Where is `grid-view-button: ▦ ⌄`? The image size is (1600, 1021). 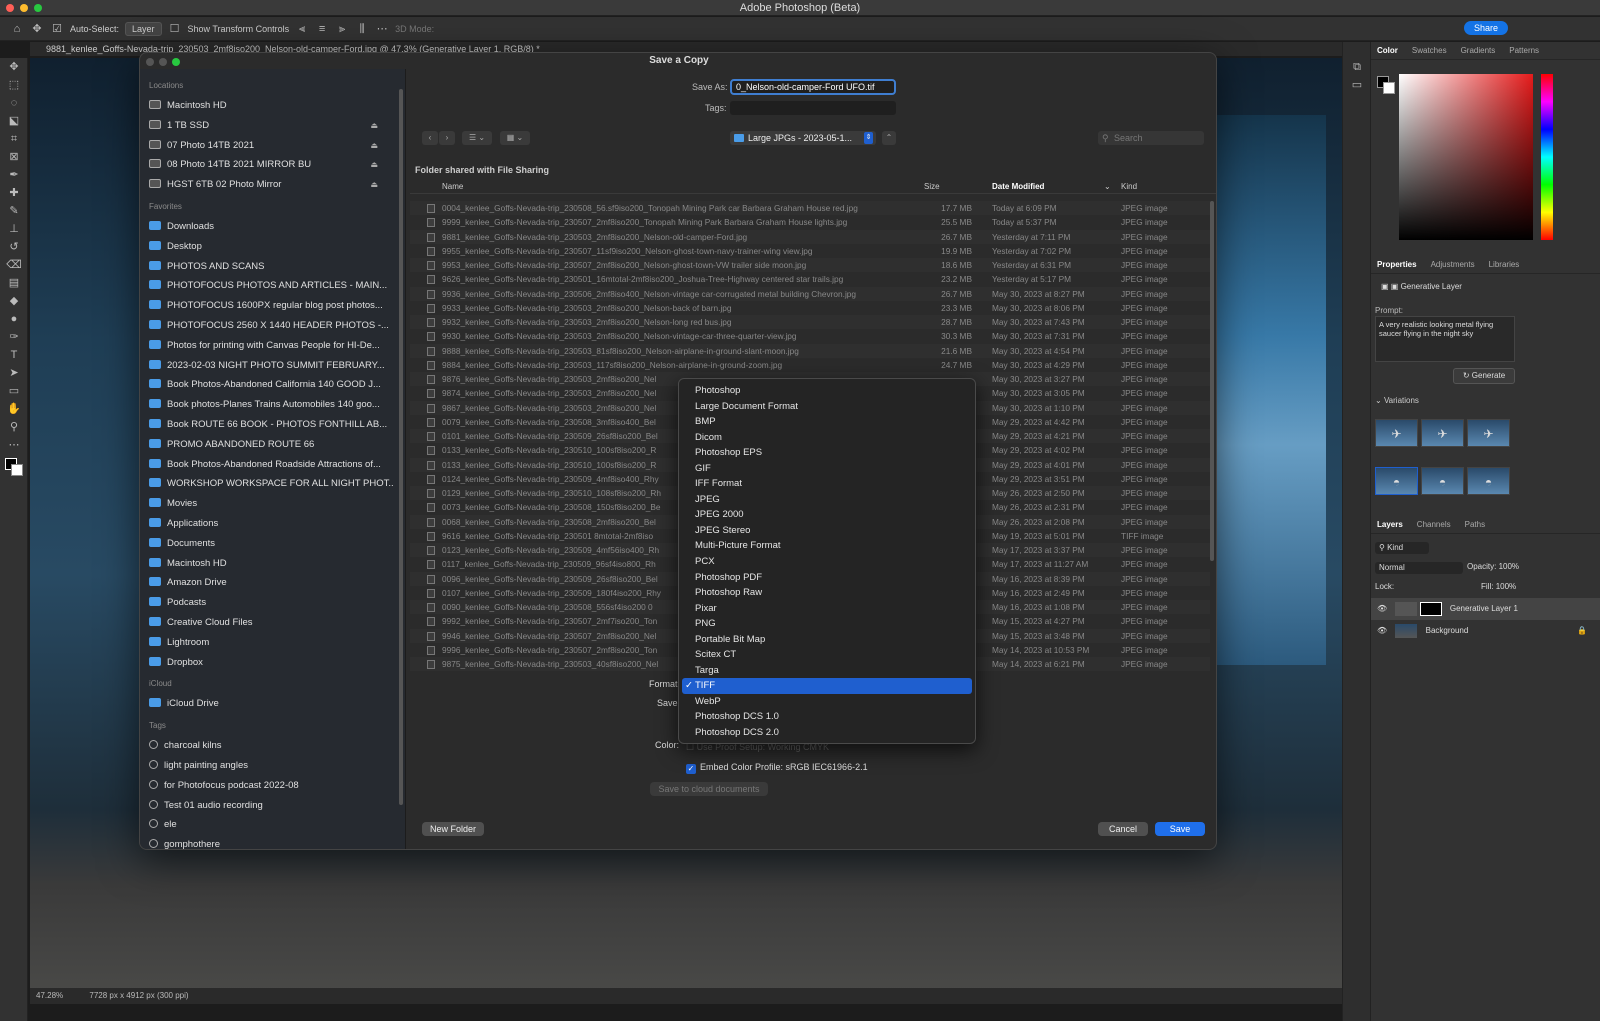
grid-view-button: ▦ ⌄ is located at coordinates (515, 138).